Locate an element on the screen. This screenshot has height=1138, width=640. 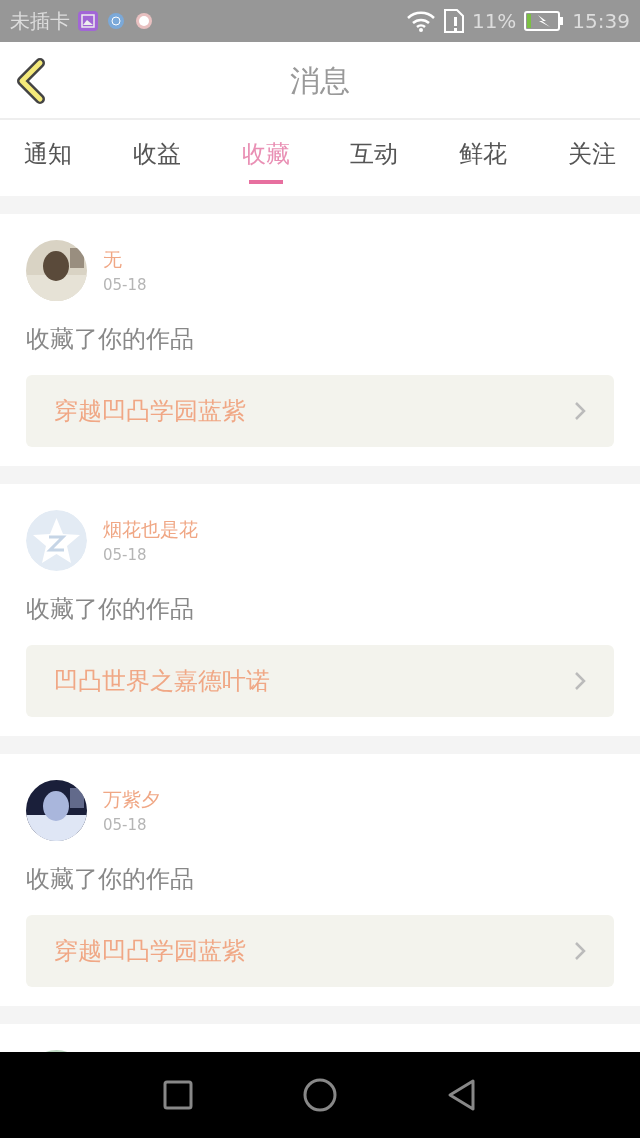
user-name: 无 is located at coordinates (113, 259).